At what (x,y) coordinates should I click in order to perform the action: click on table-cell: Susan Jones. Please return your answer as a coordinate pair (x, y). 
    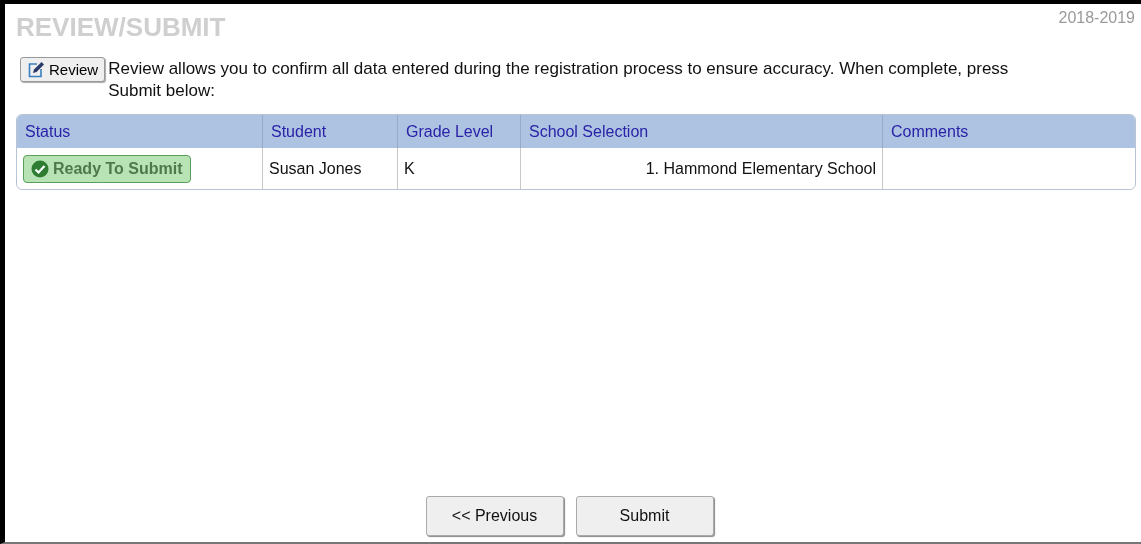
    Looking at the image, I should click on (330, 168).